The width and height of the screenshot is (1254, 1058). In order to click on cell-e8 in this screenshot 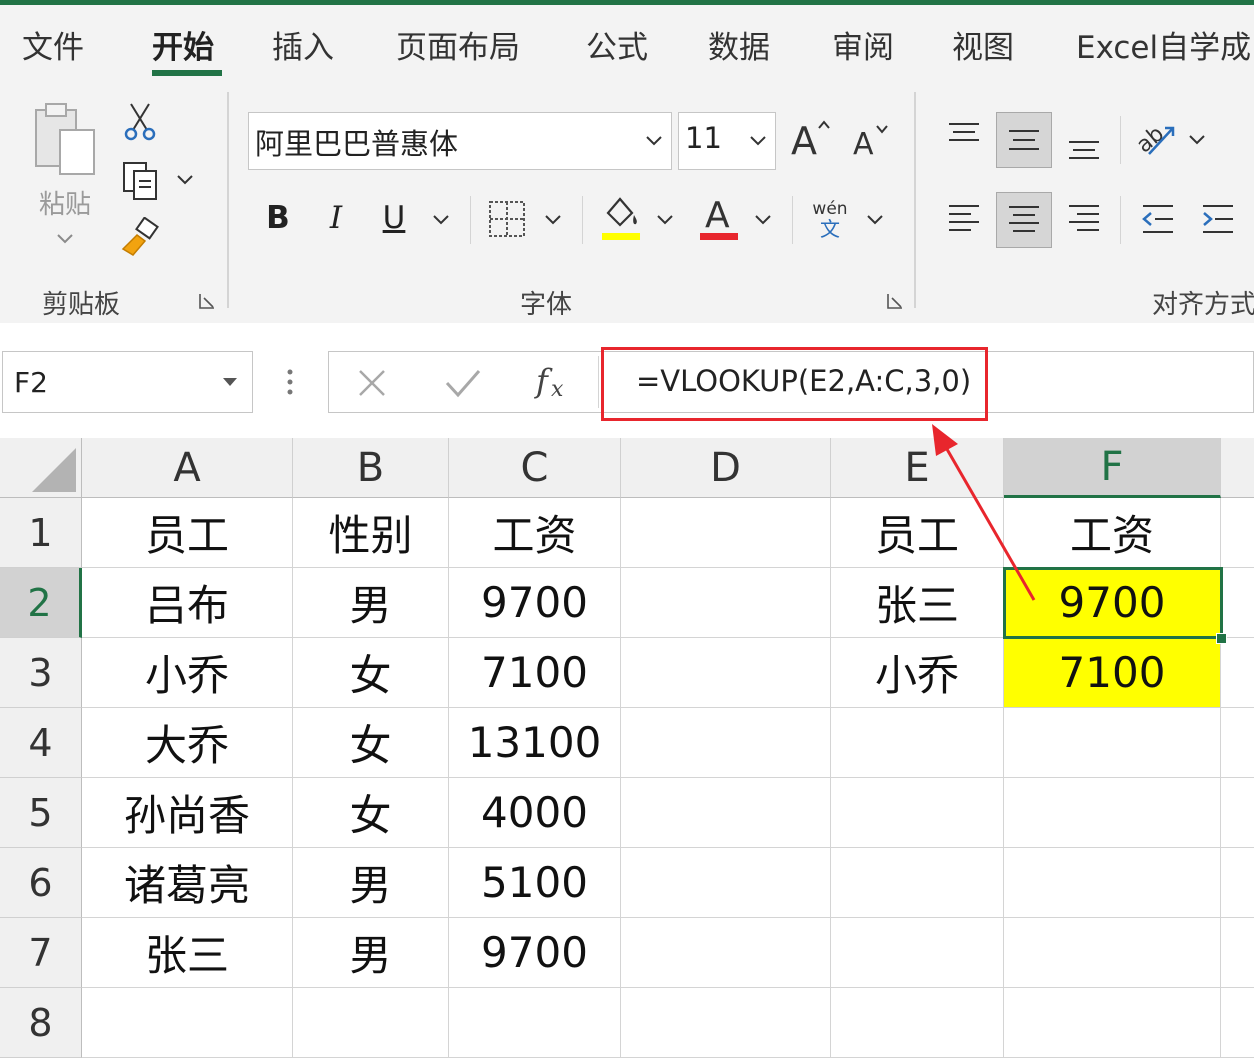, I will do `click(917, 1023)`.